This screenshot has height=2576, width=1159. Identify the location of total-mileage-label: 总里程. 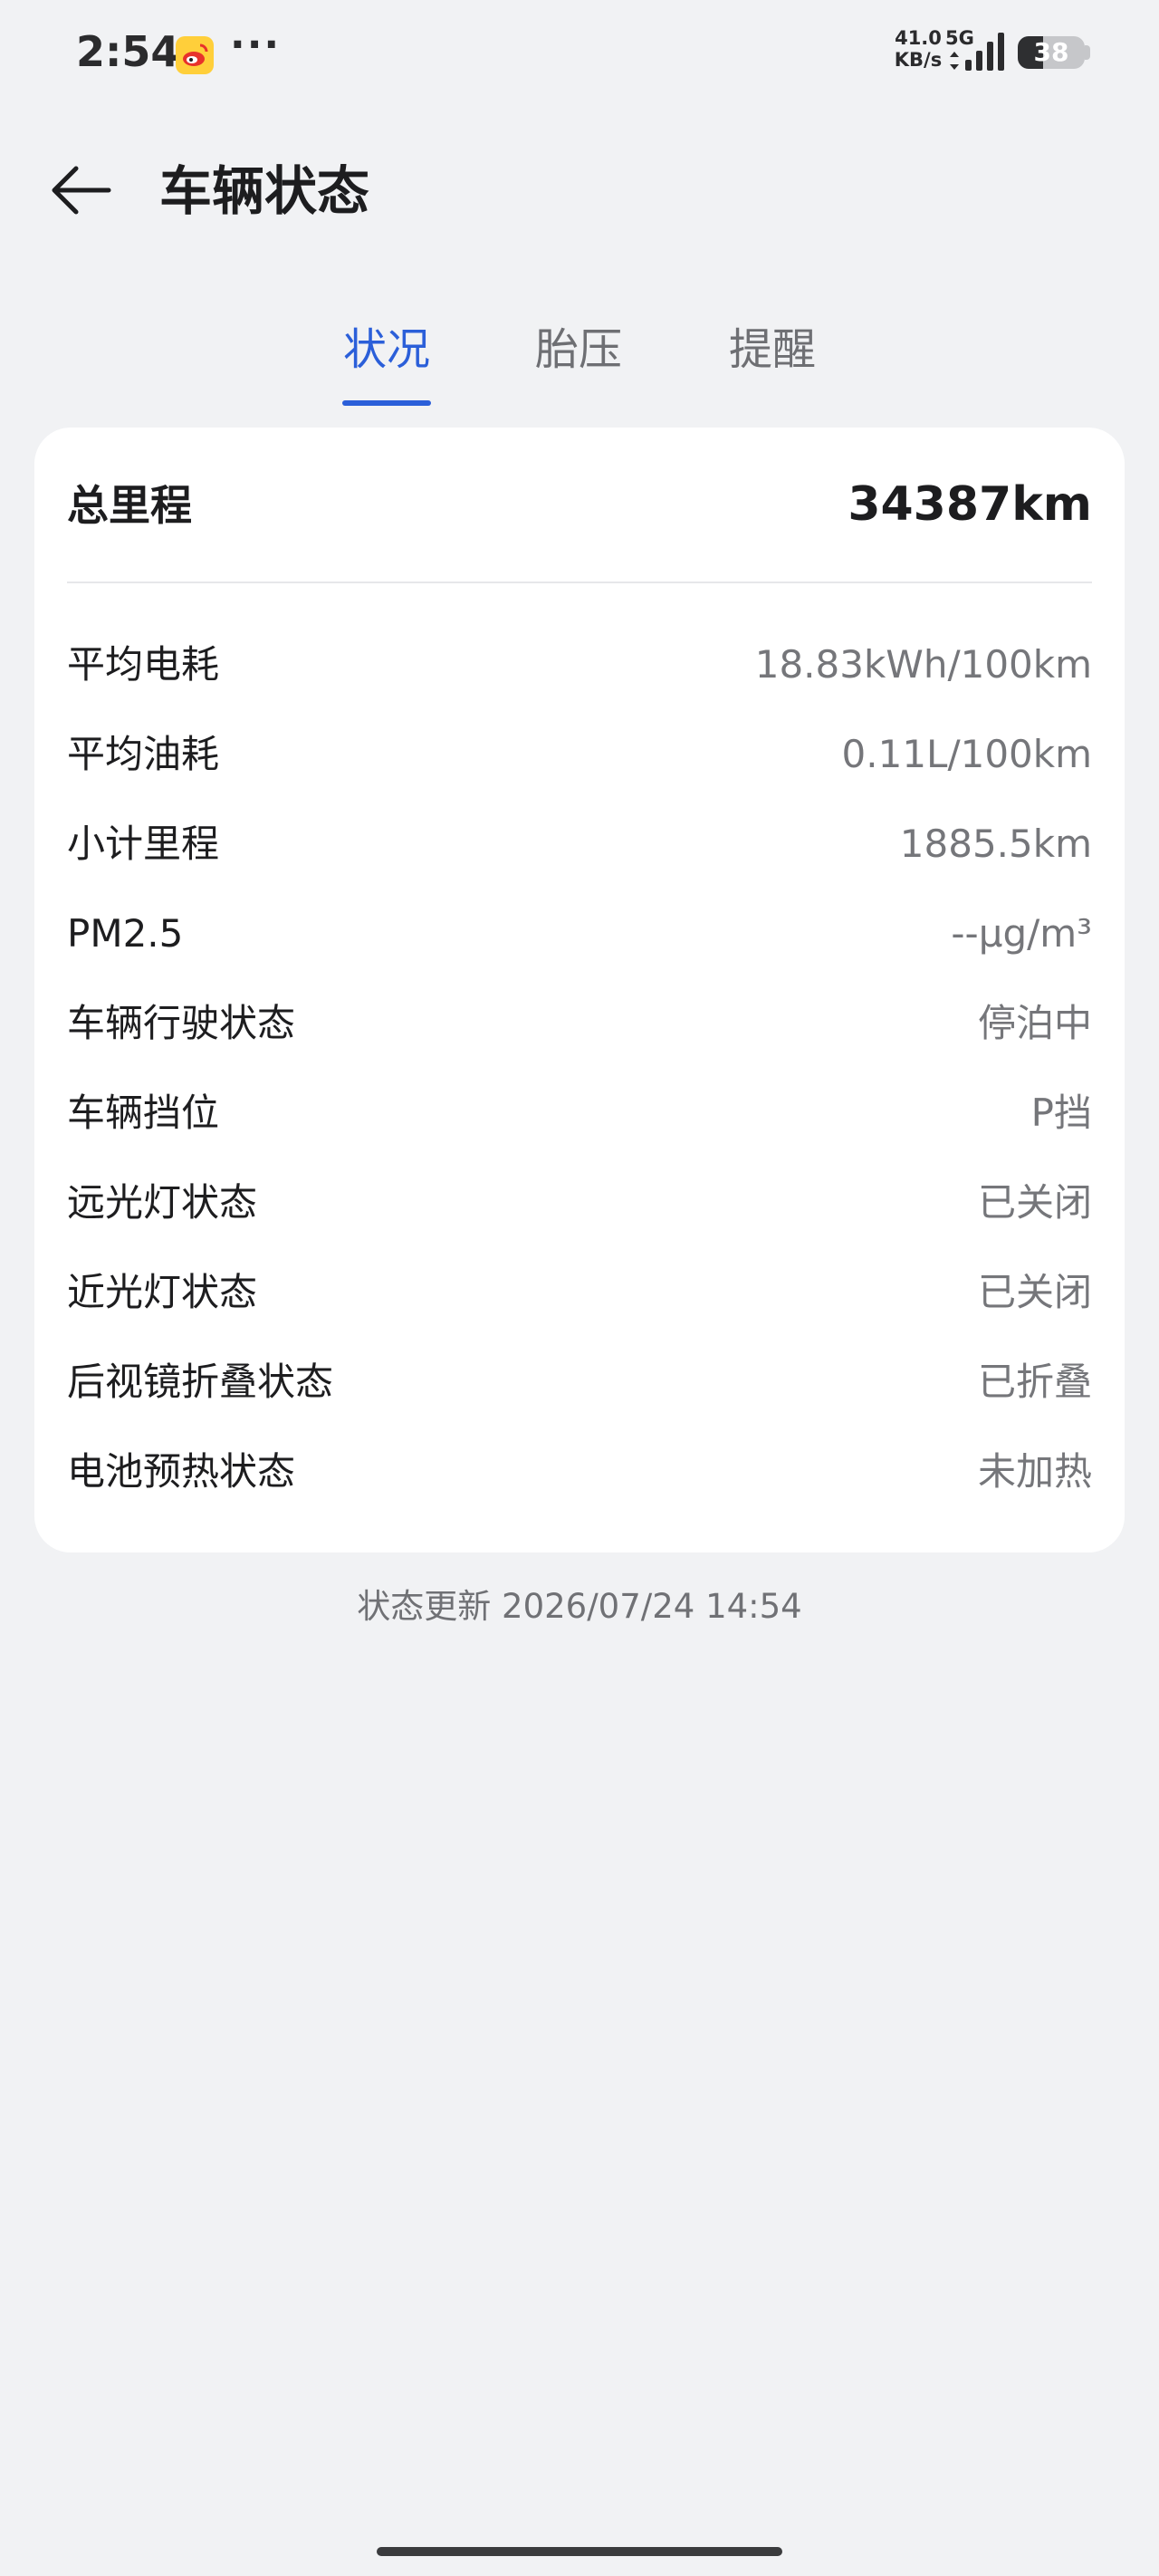
(129, 505).